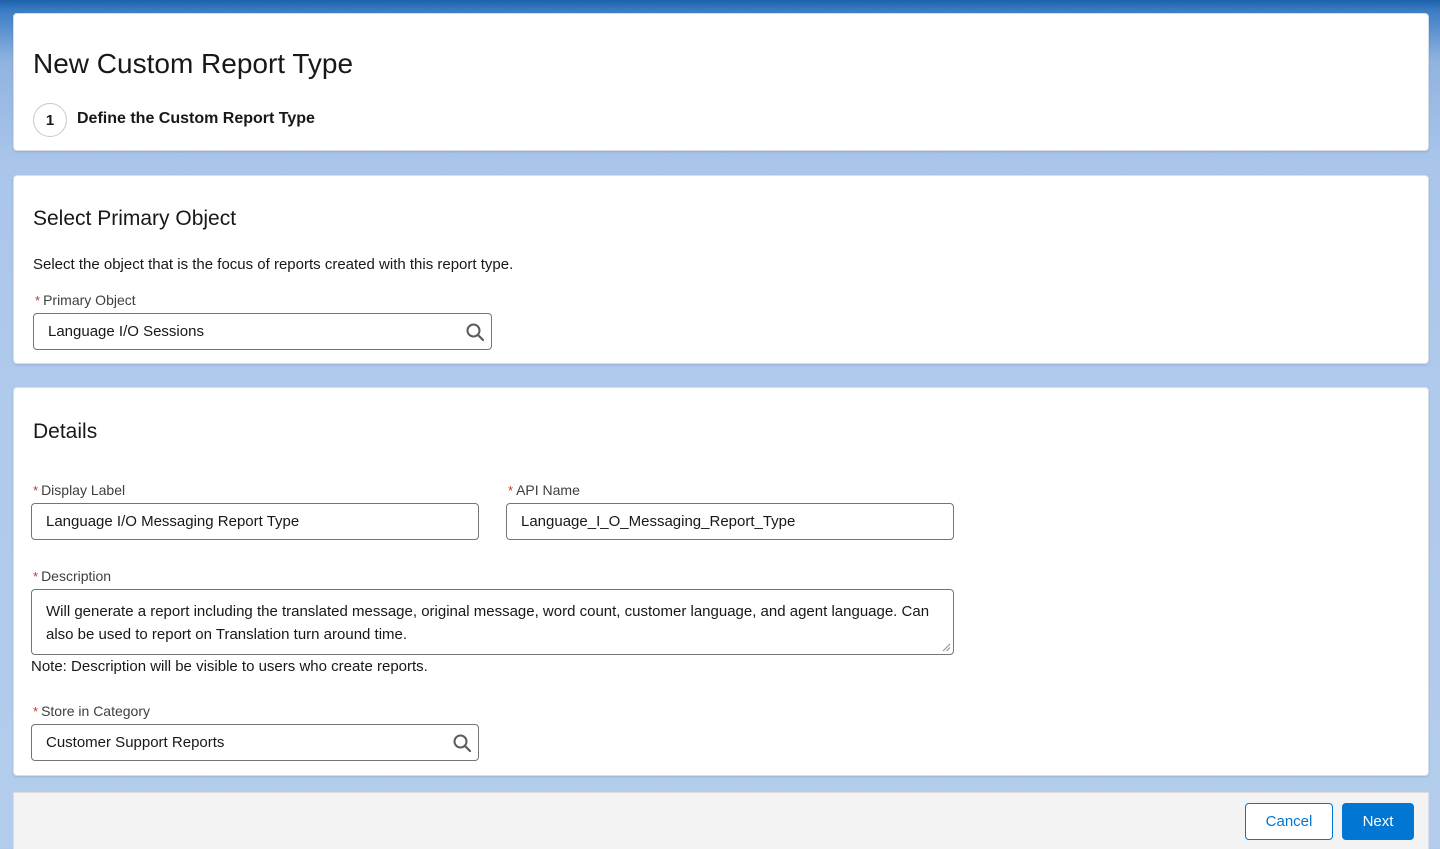 The image size is (1440, 849). What do you see at coordinates (85, 300) in the screenshot?
I see `primary-object-label: * Primary Object` at bounding box center [85, 300].